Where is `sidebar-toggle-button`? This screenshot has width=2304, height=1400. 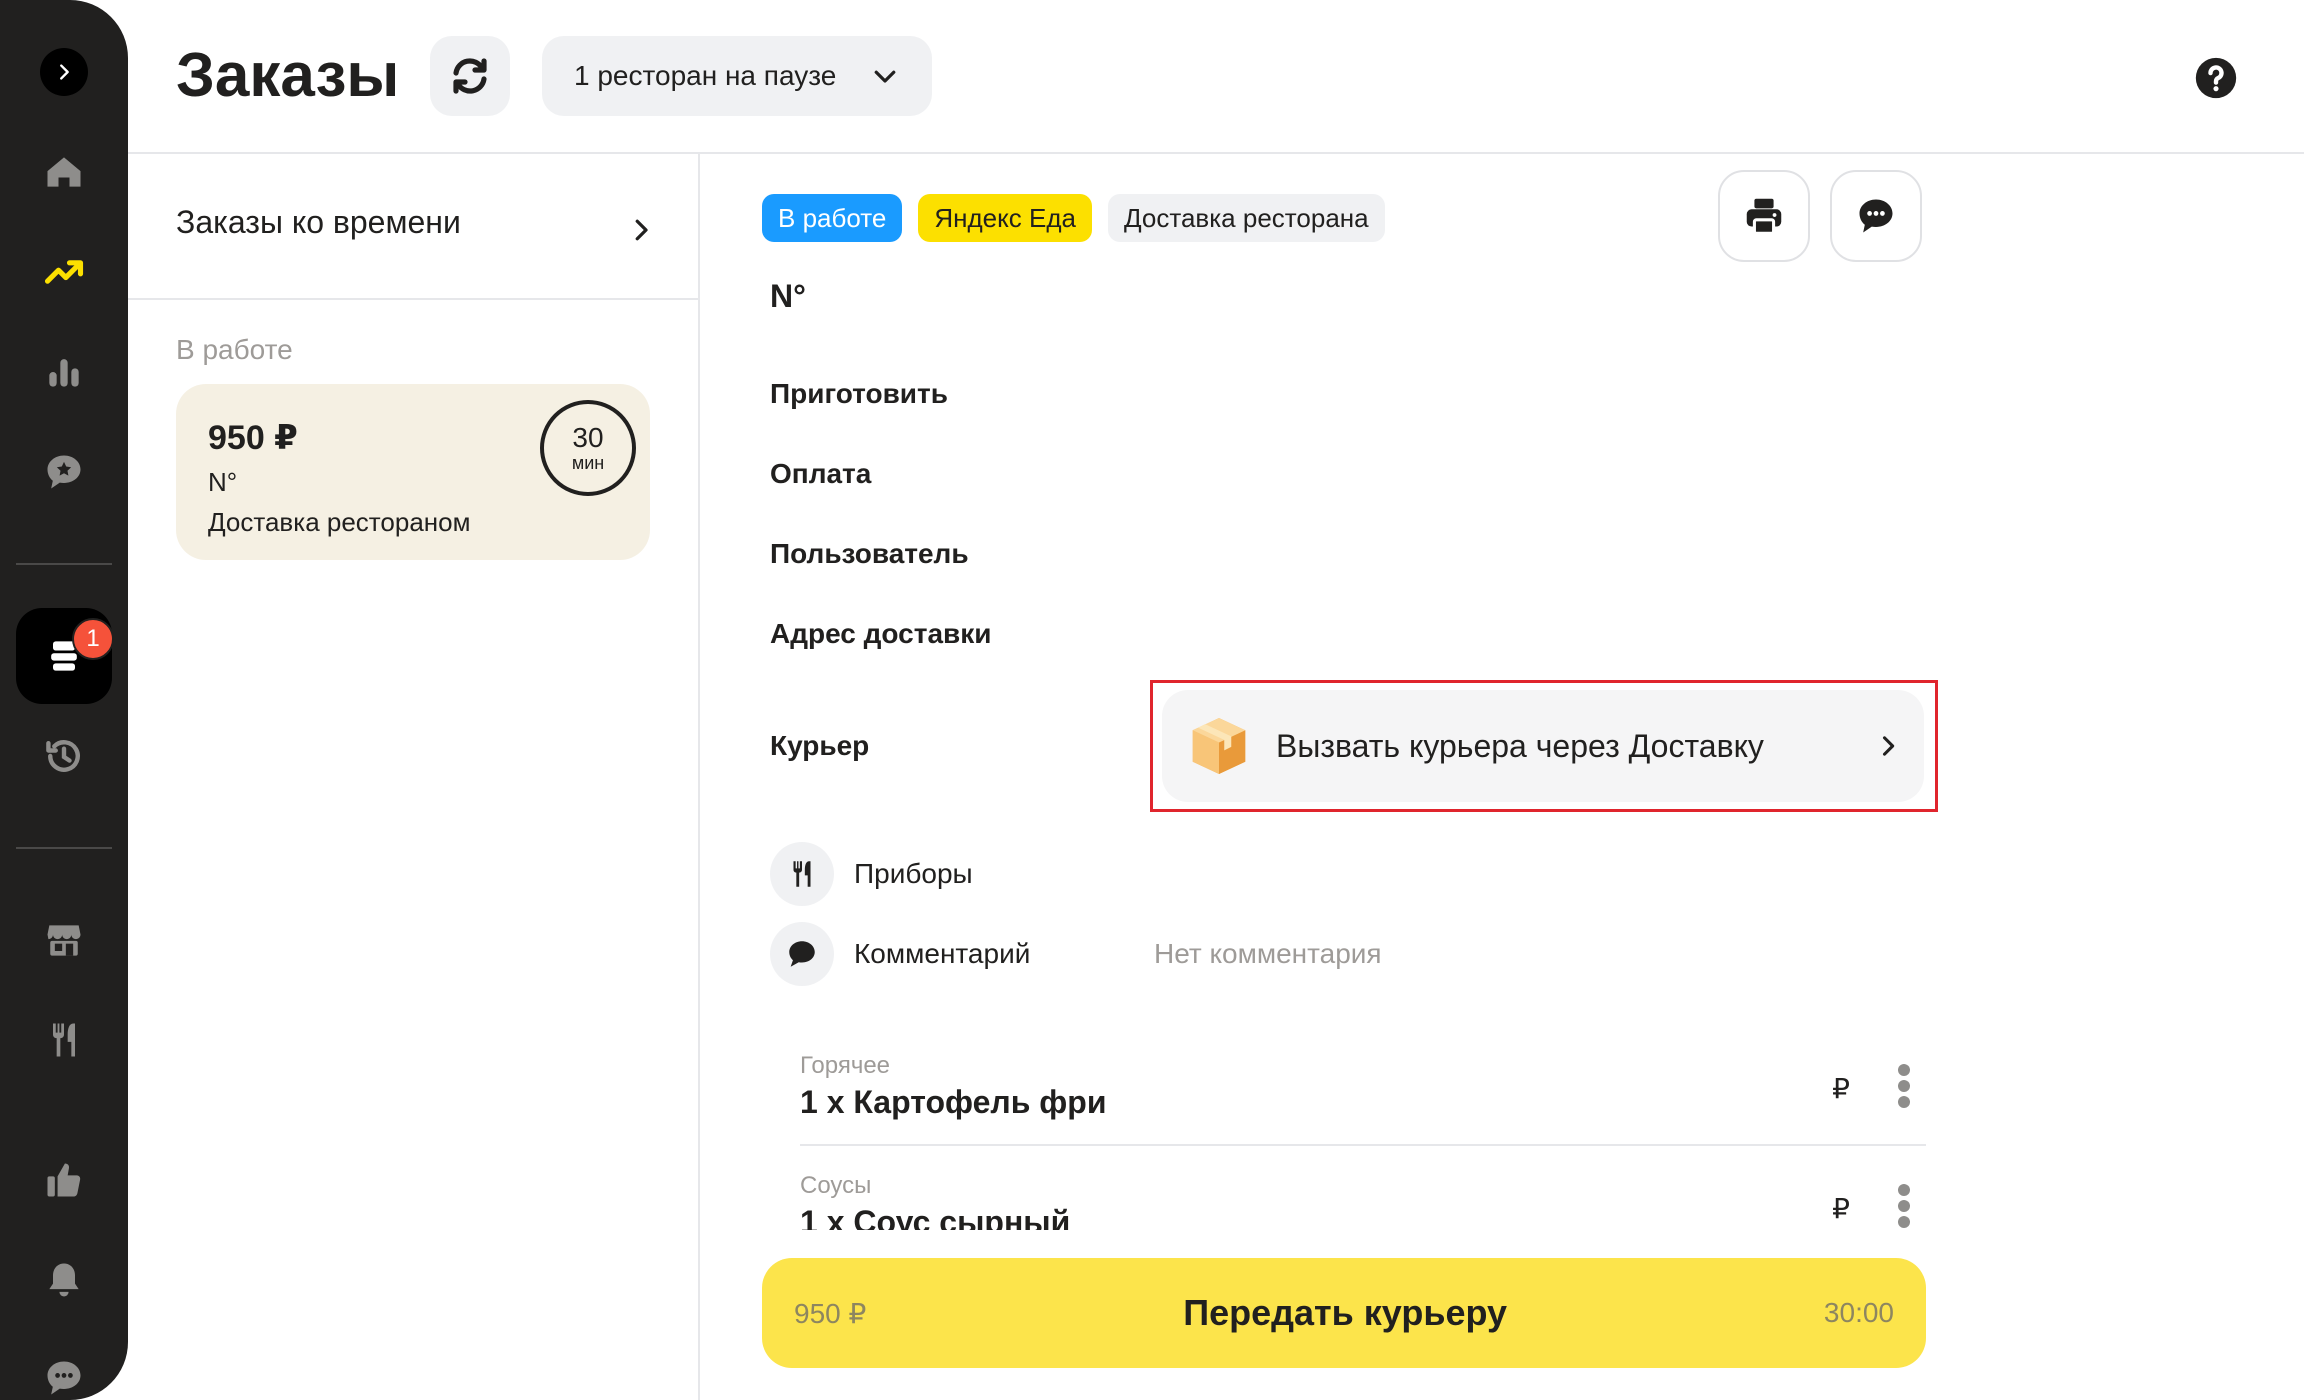
sidebar-toggle-button is located at coordinates (64, 72).